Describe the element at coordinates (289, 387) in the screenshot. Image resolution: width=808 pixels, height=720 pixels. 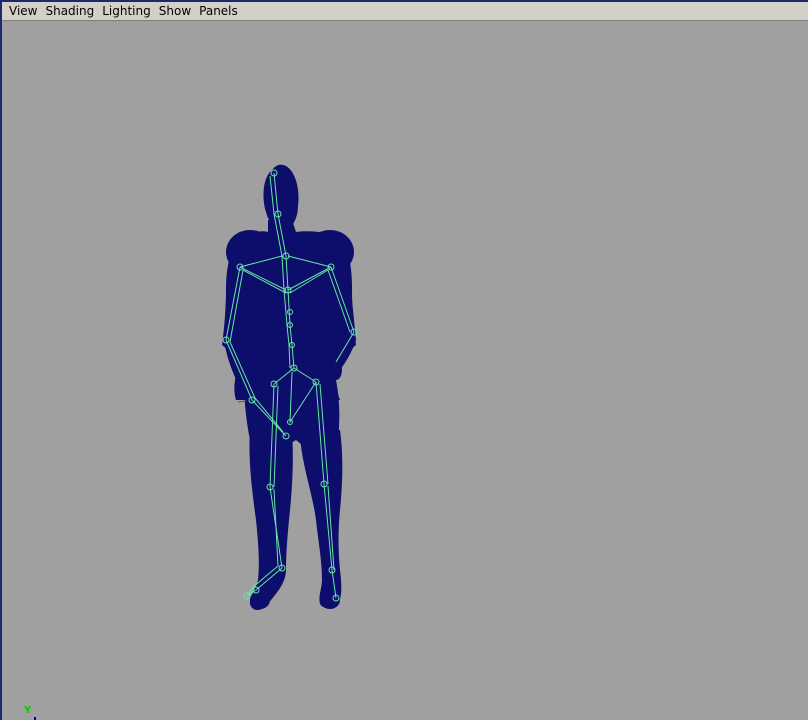
I see `character-mesh` at that location.